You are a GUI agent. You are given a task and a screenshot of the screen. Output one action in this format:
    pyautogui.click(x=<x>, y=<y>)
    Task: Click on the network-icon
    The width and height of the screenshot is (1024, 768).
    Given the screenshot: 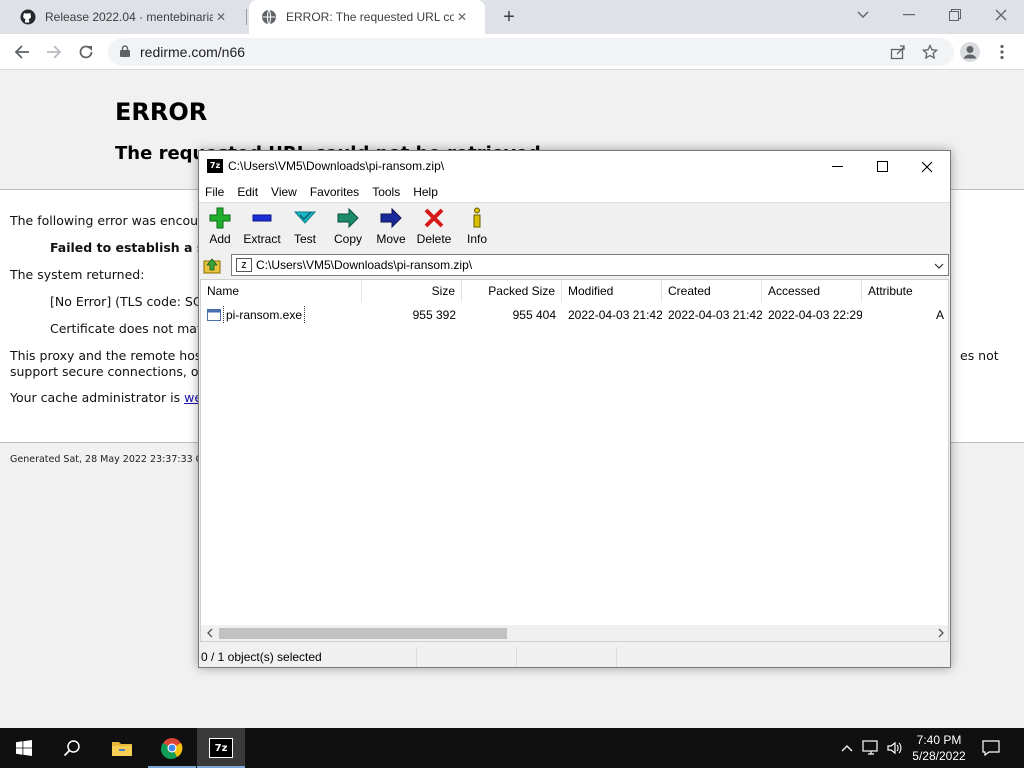 What is the action you would take?
    pyautogui.click(x=871, y=748)
    